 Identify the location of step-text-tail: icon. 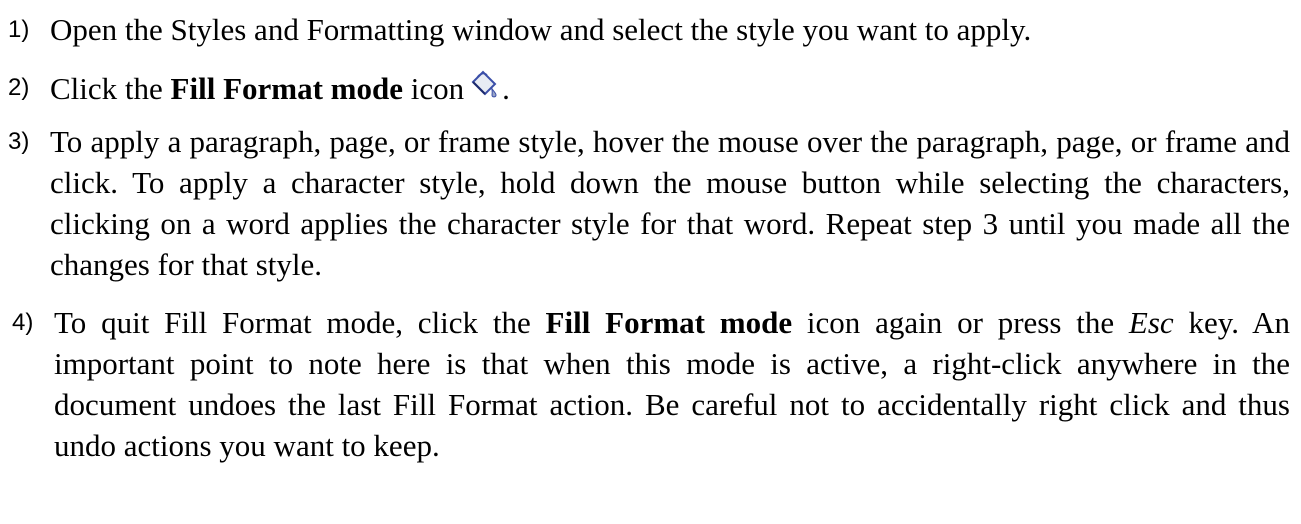
(434, 88).